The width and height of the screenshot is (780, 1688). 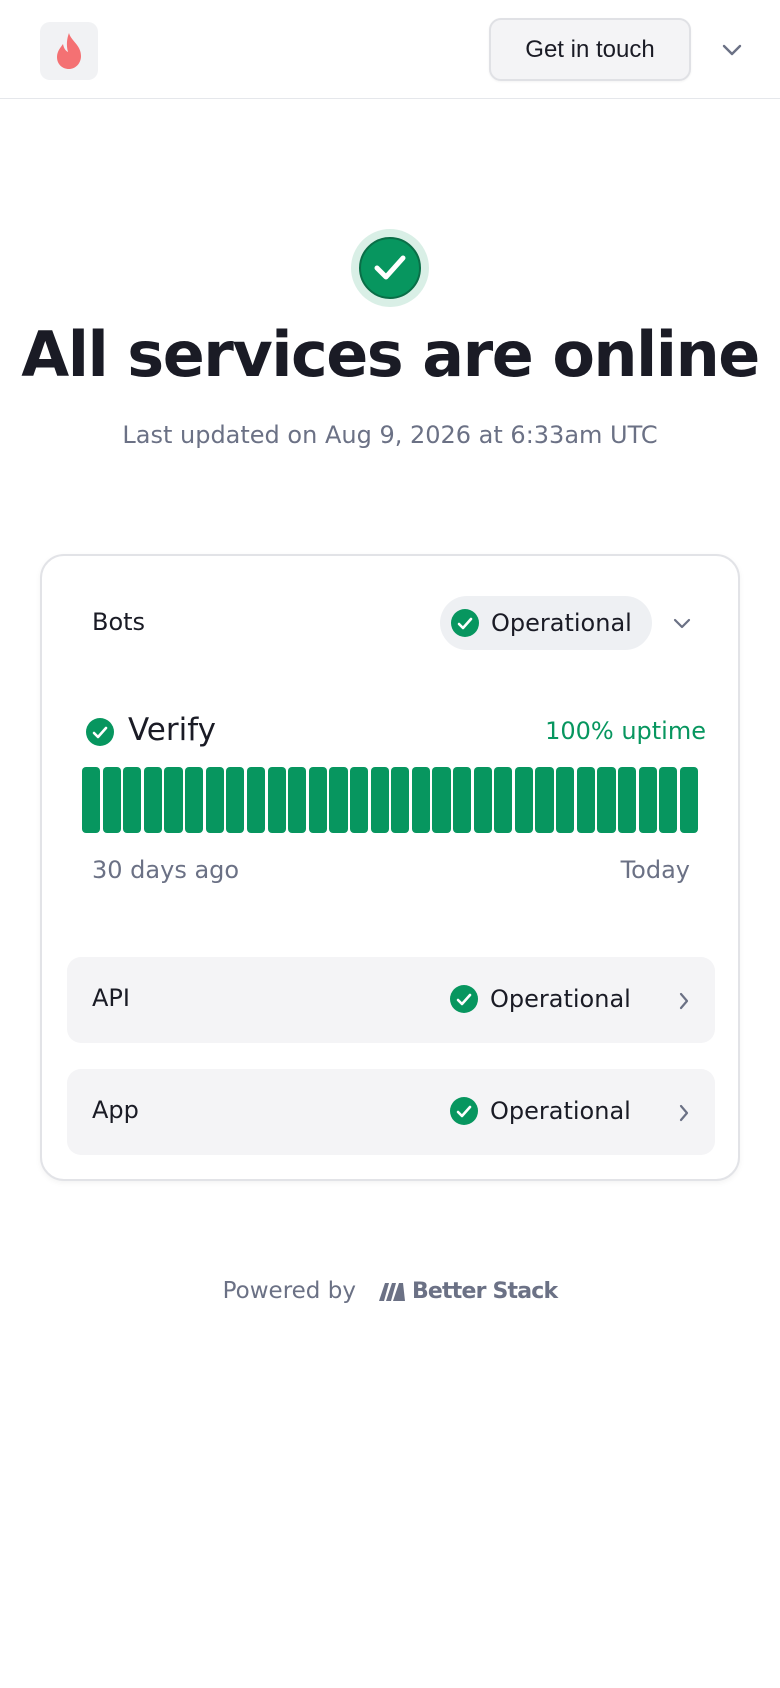 What do you see at coordinates (115, 1110) in the screenshot?
I see `service-row-name: App` at bounding box center [115, 1110].